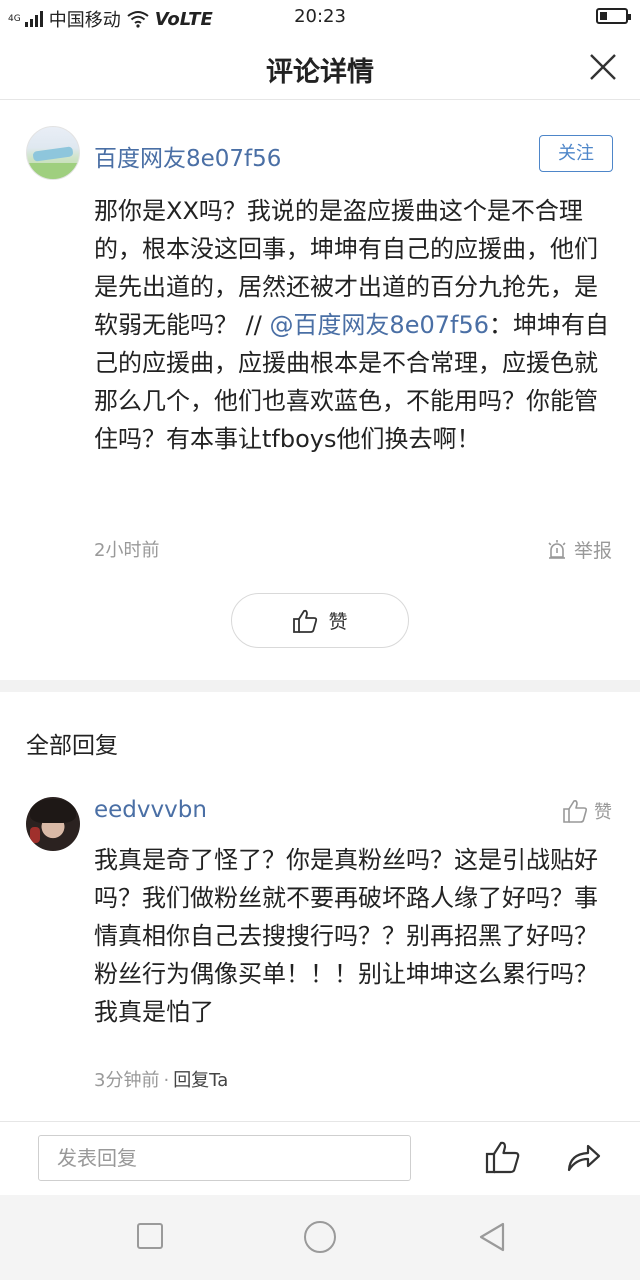 The width and height of the screenshot is (640, 1280). I want to click on home-icon, so click(320, 1237).